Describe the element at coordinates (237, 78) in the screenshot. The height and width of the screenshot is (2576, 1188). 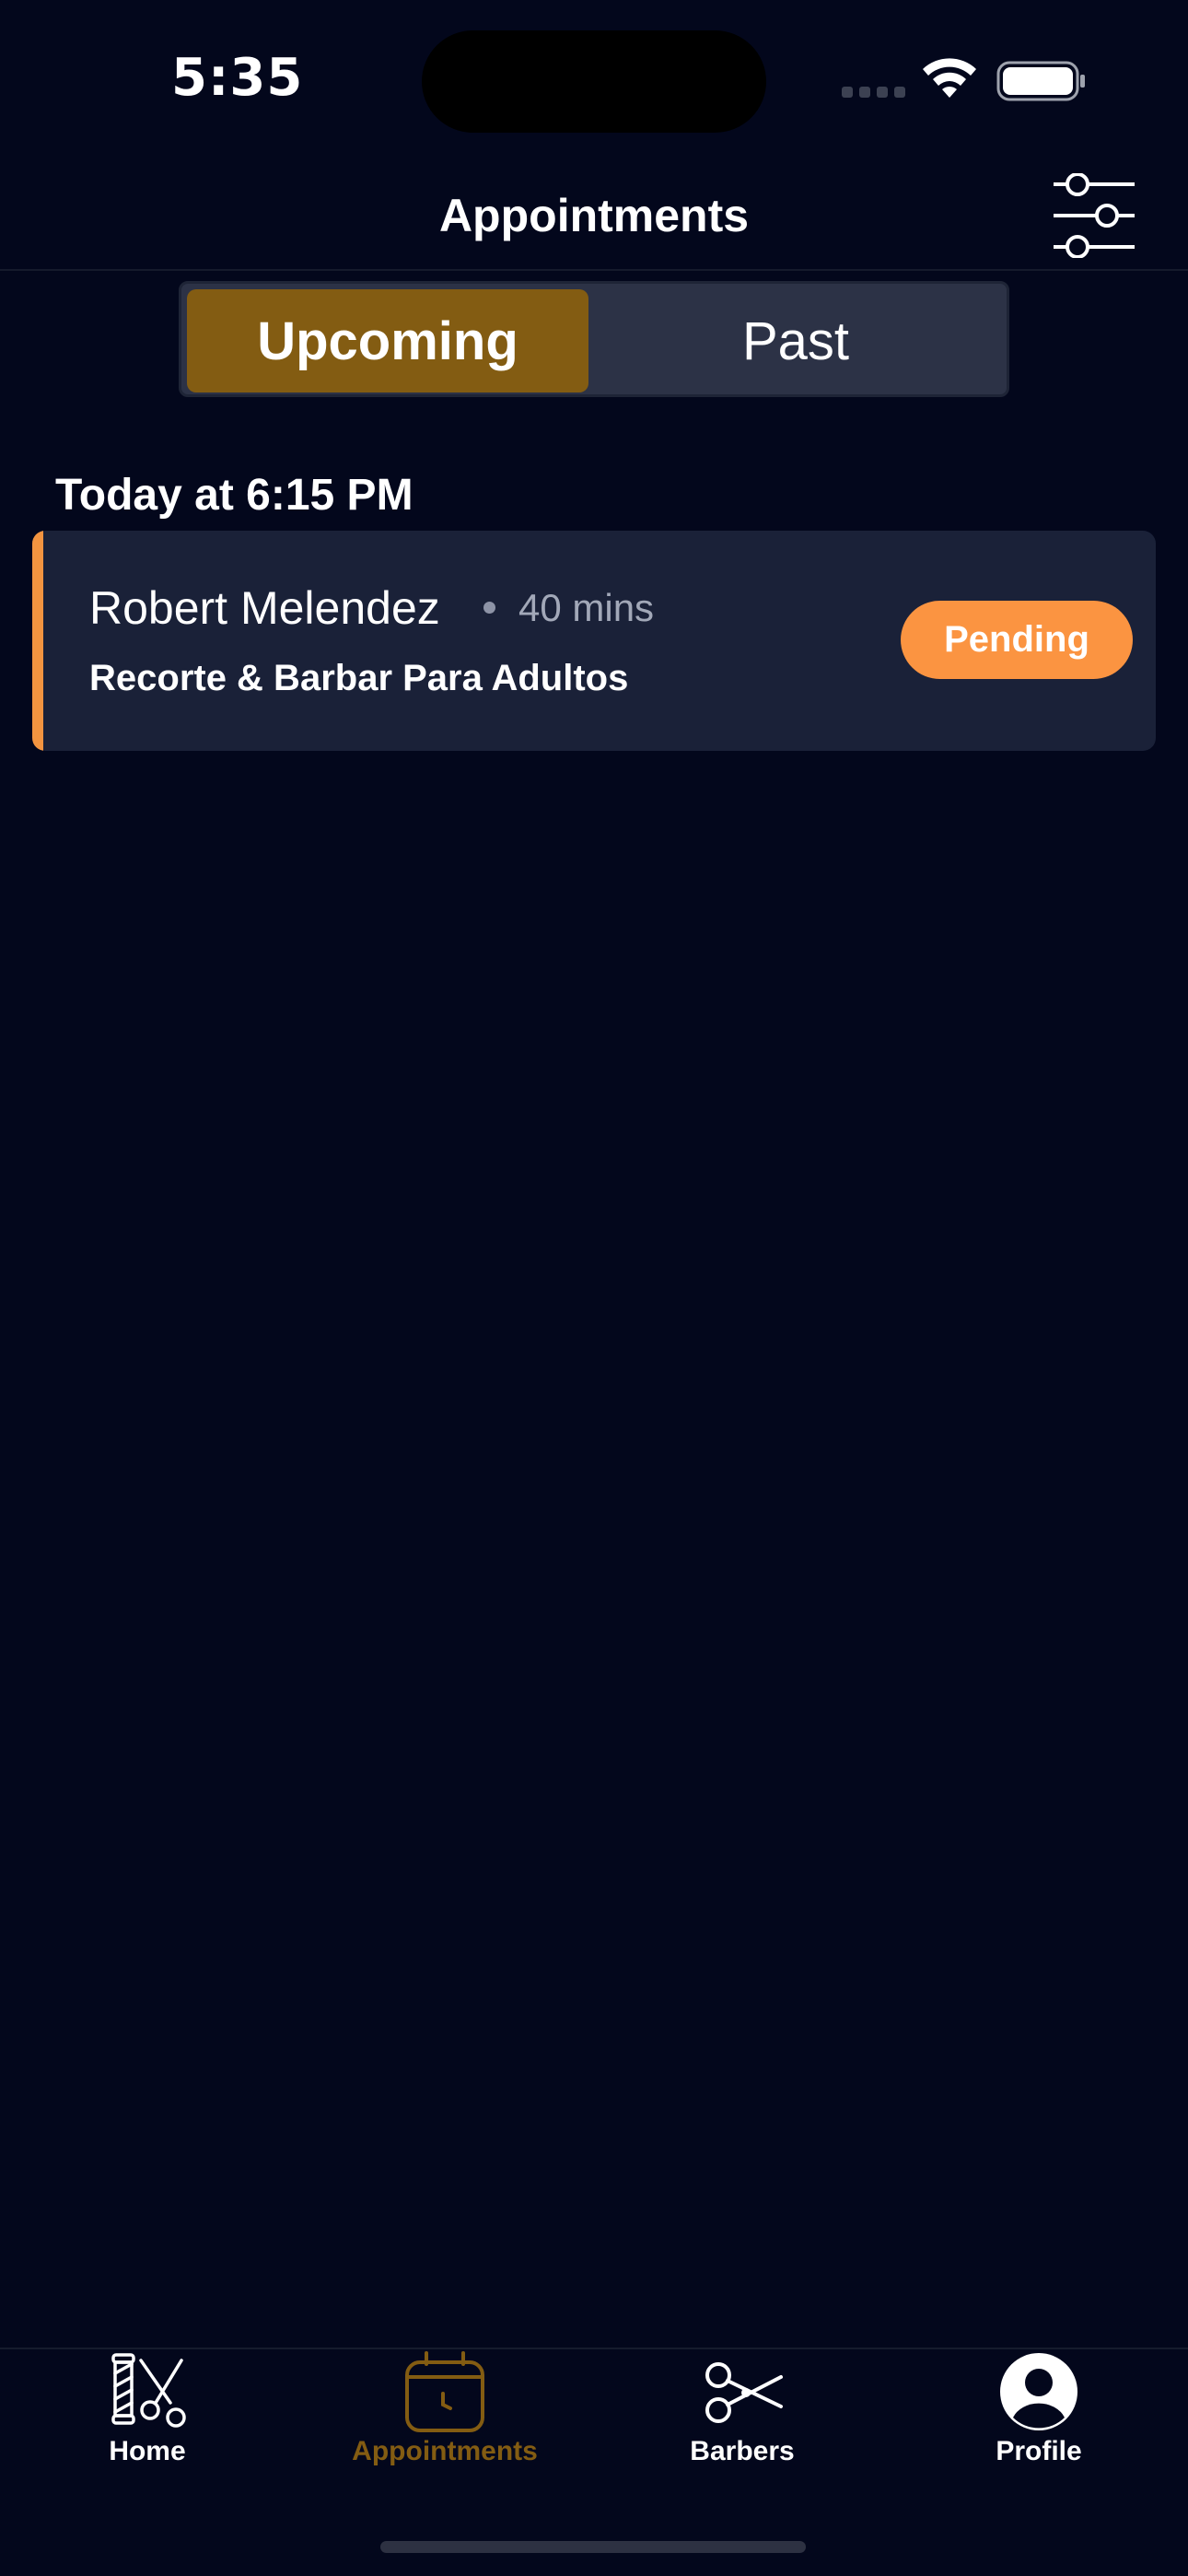
I see `status-time: 5:35` at that location.